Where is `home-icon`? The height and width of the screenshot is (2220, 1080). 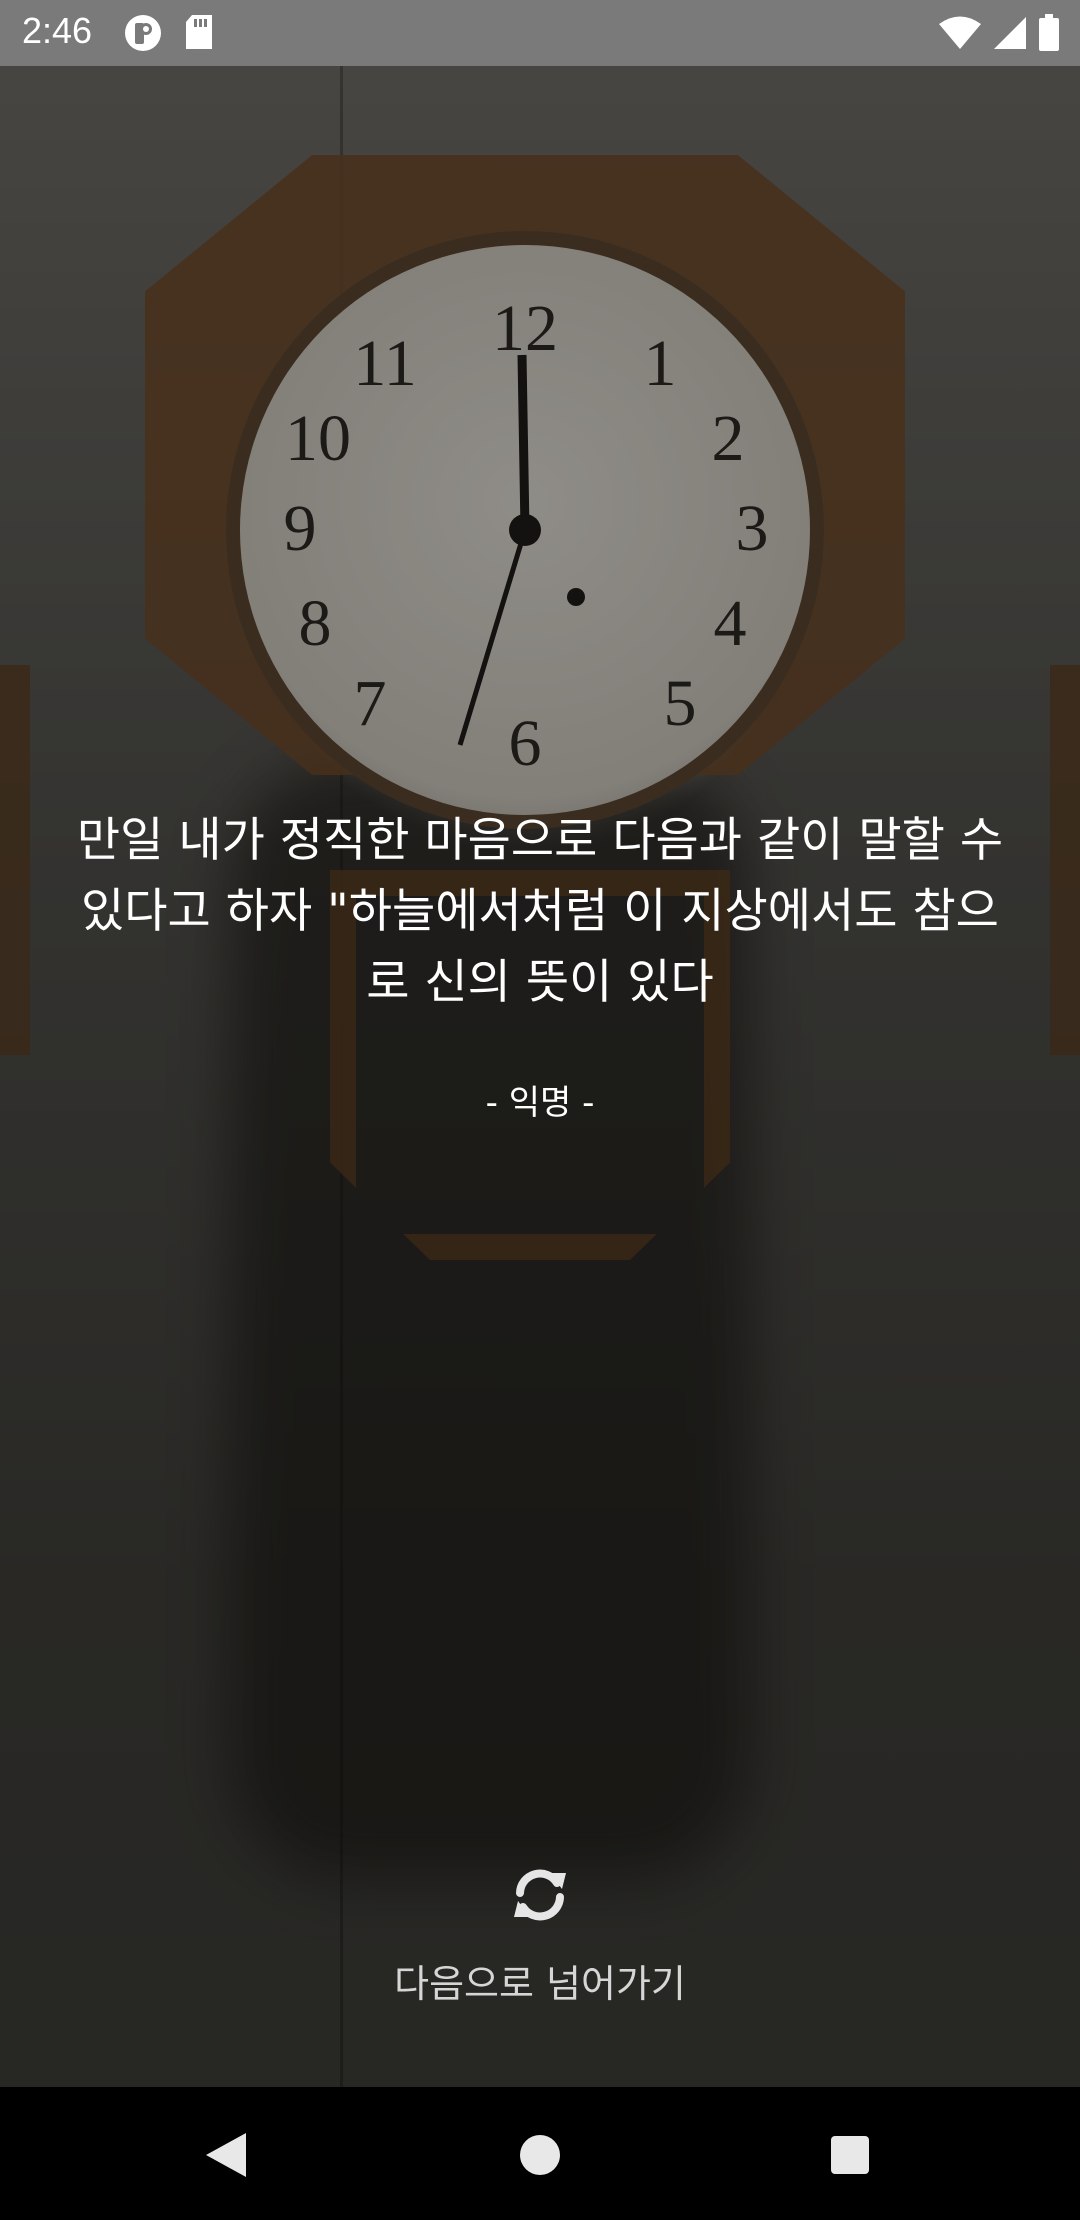 home-icon is located at coordinates (540, 2155).